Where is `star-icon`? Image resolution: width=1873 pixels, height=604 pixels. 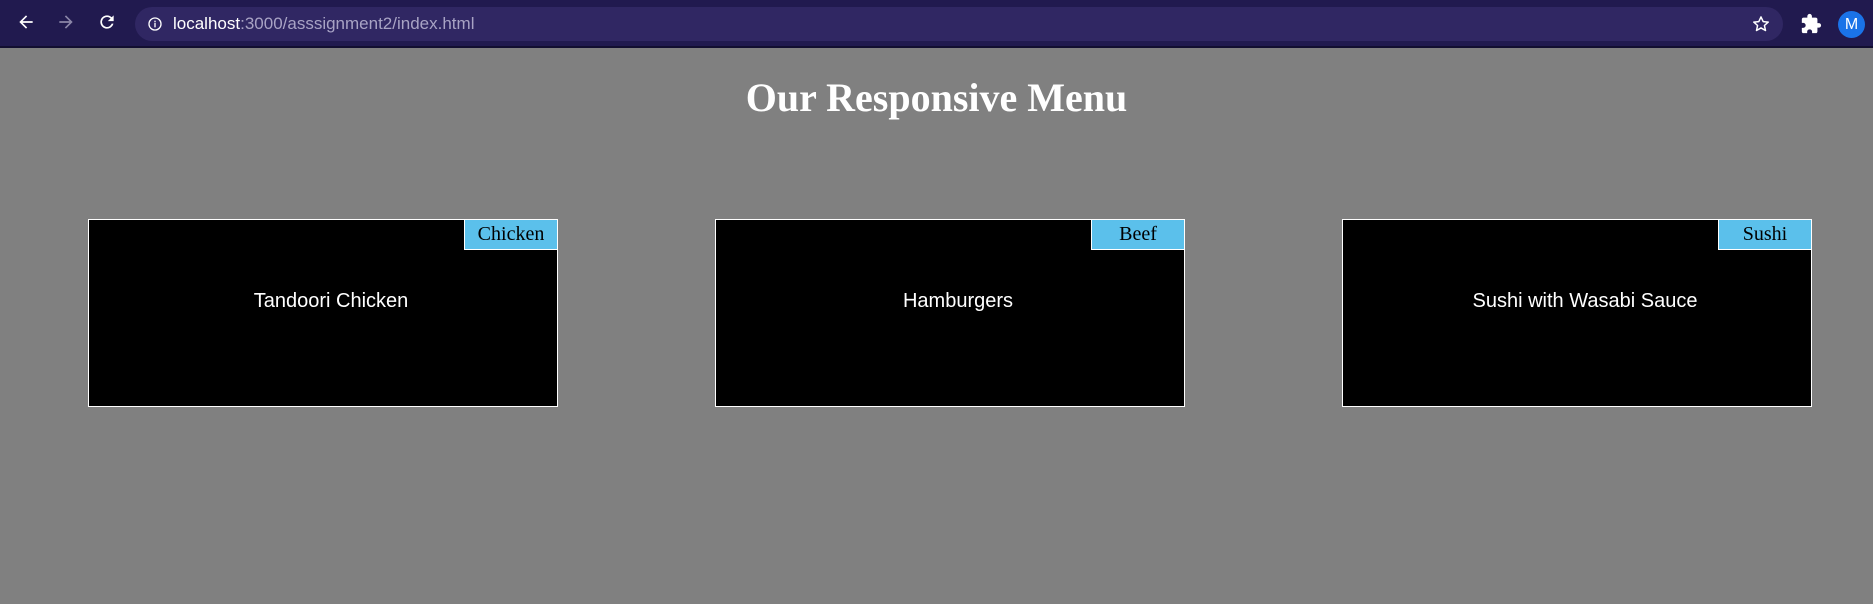 star-icon is located at coordinates (1761, 24).